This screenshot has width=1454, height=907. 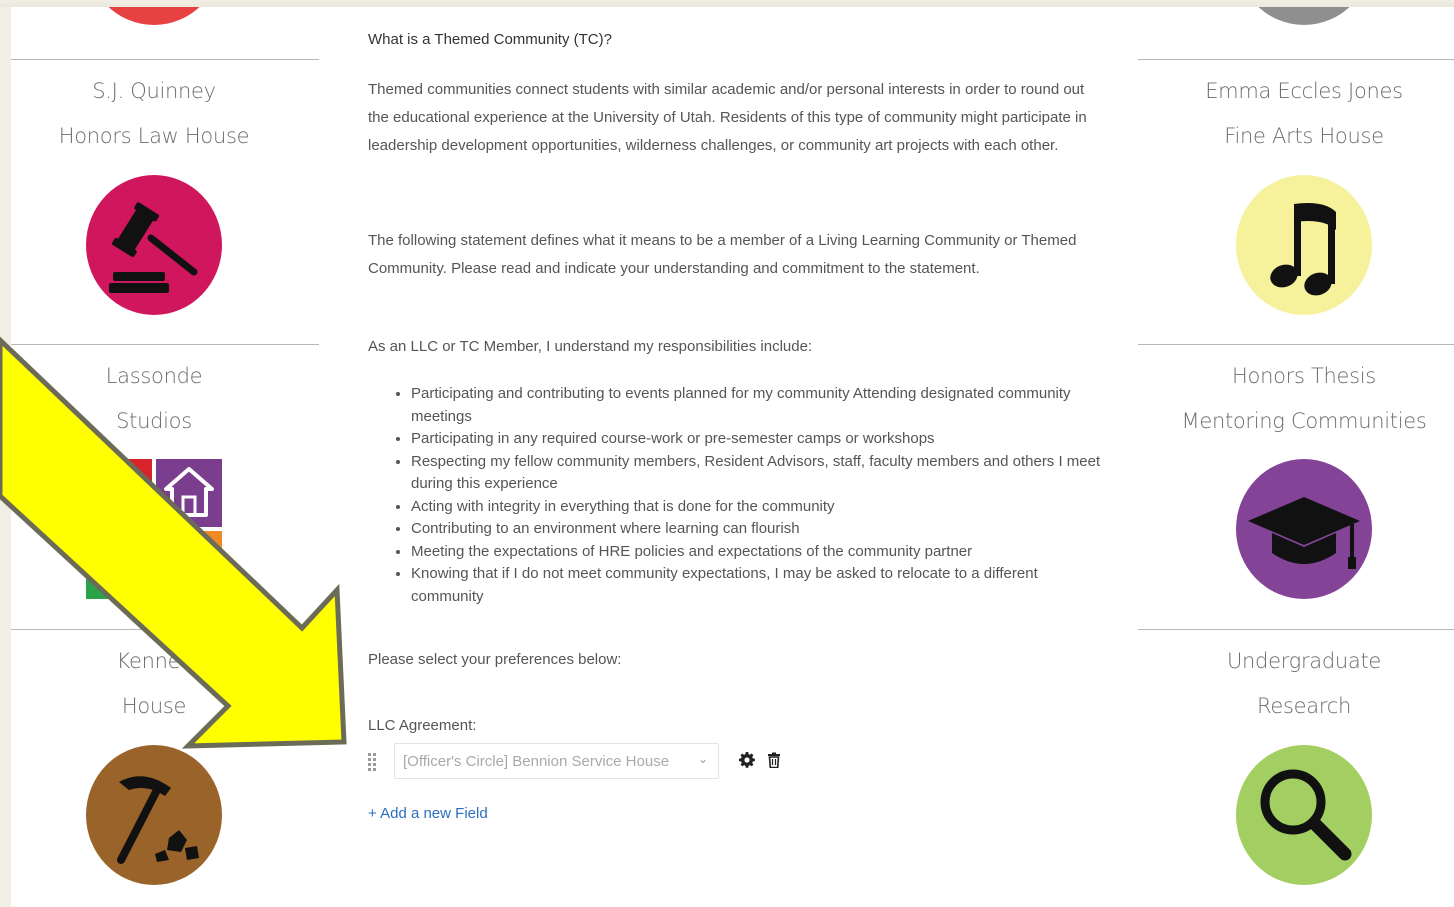 I want to click on honors-thesis-circle, so click(x=1304, y=529).